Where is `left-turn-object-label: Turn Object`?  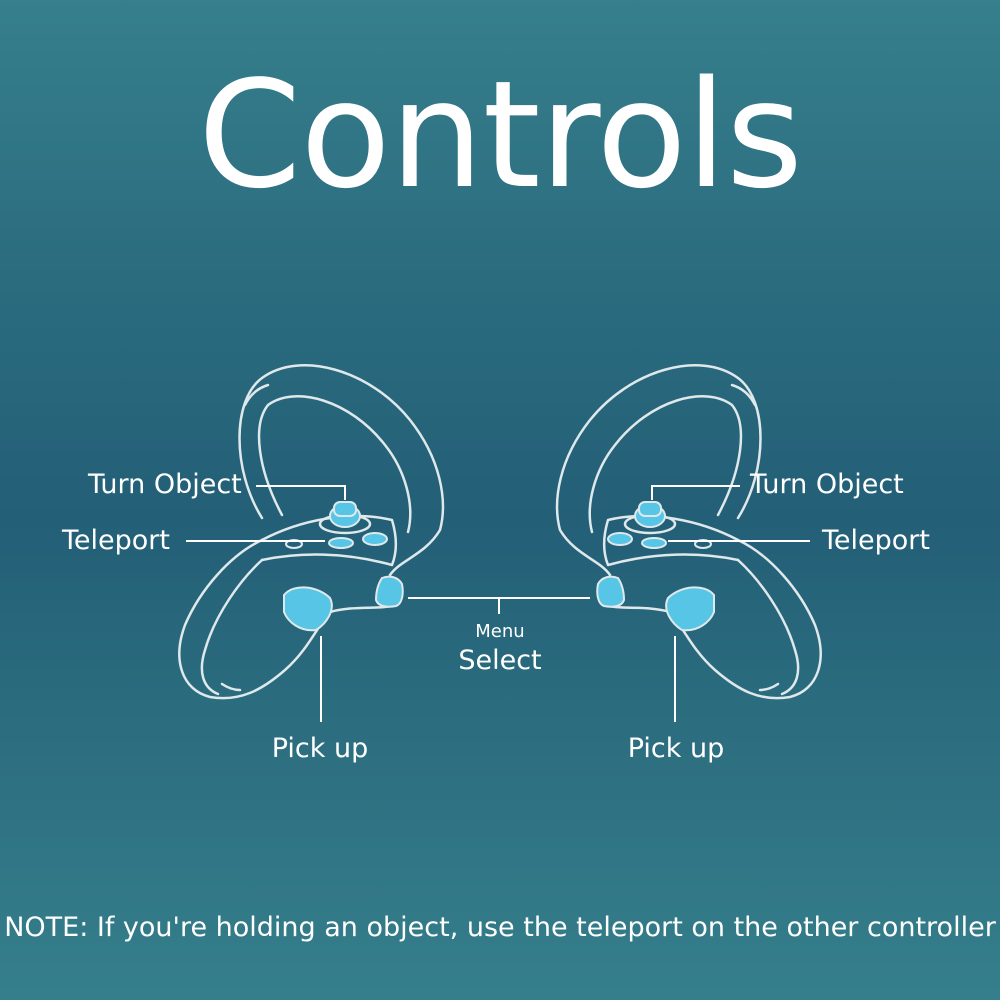
left-turn-object-label: Turn Object is located at coordinates (165, 484).